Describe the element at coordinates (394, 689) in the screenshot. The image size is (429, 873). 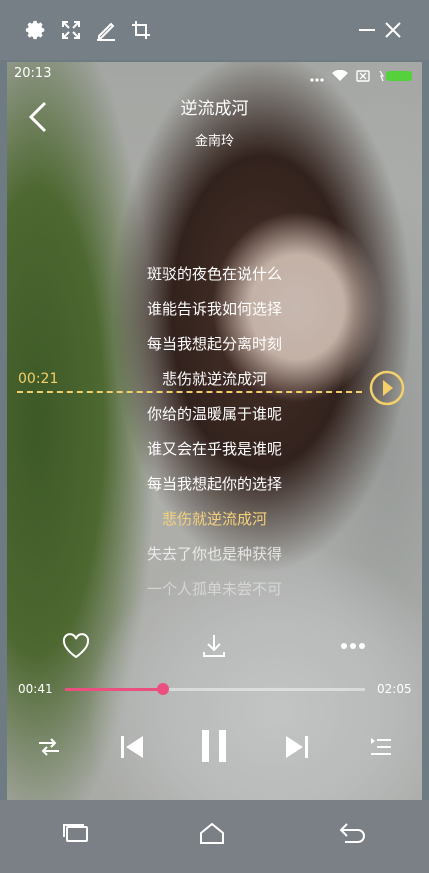
I see `total-time: 02:05` at that location.